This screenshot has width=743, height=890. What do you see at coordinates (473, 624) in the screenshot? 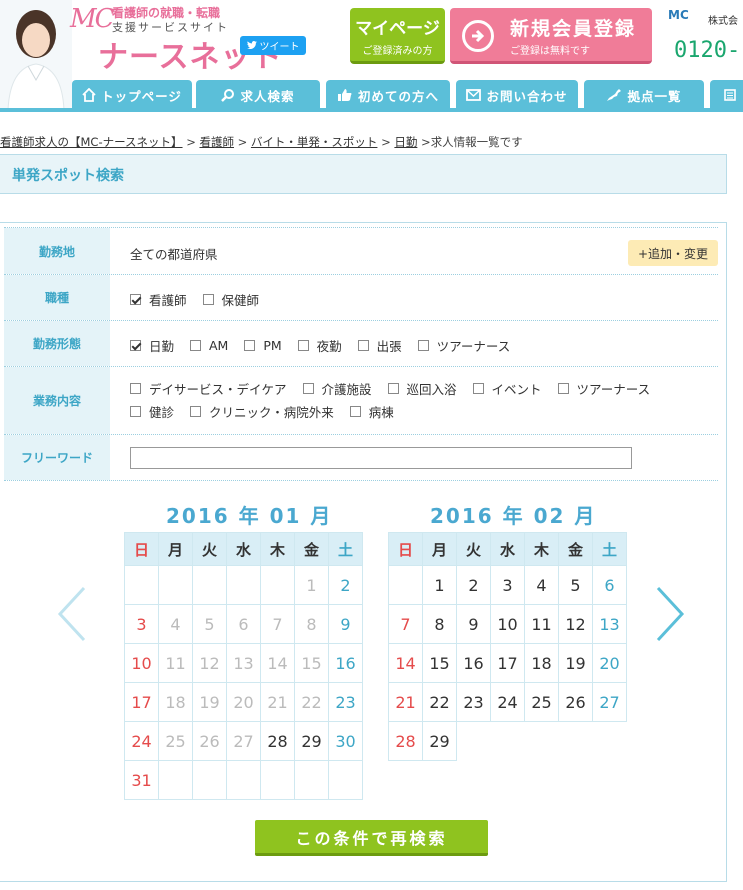
I see `calendar-day: 9` at bounding box center [473, 624].